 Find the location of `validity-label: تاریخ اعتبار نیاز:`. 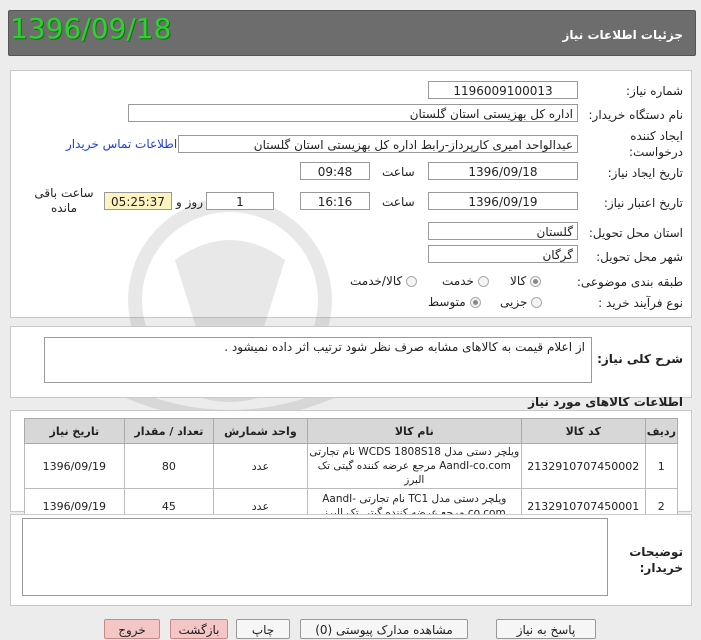

validity-label: تاریخ اعتبار نیاز: is located at coordinates (643, 203).